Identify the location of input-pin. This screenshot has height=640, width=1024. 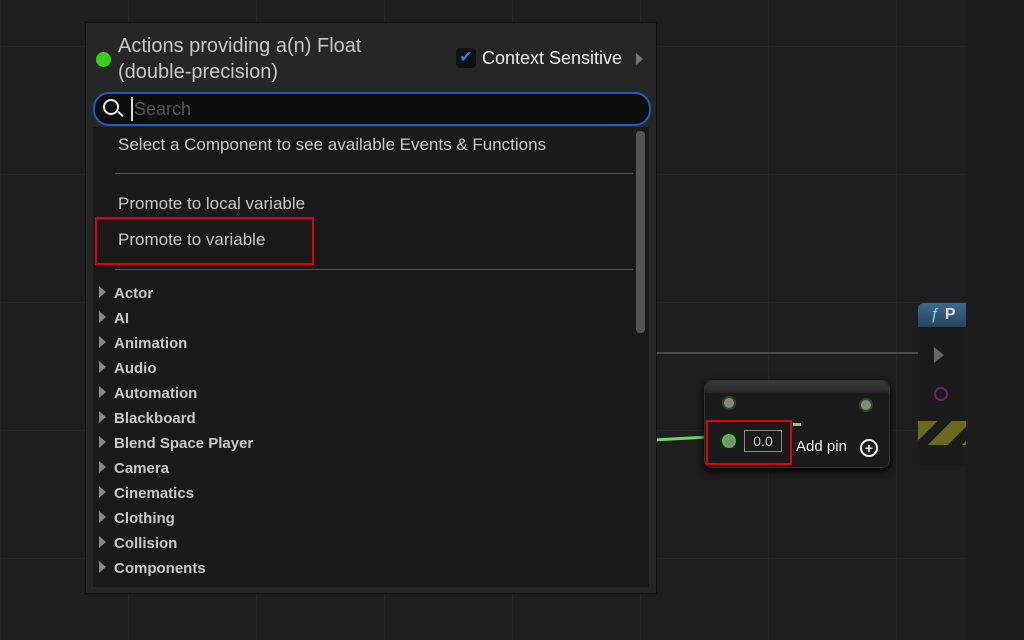
(729, 403).